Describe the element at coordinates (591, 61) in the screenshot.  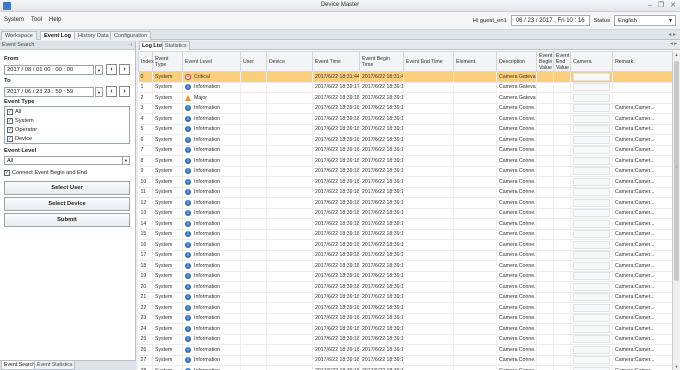
I see `column-header: Camera` at that location.